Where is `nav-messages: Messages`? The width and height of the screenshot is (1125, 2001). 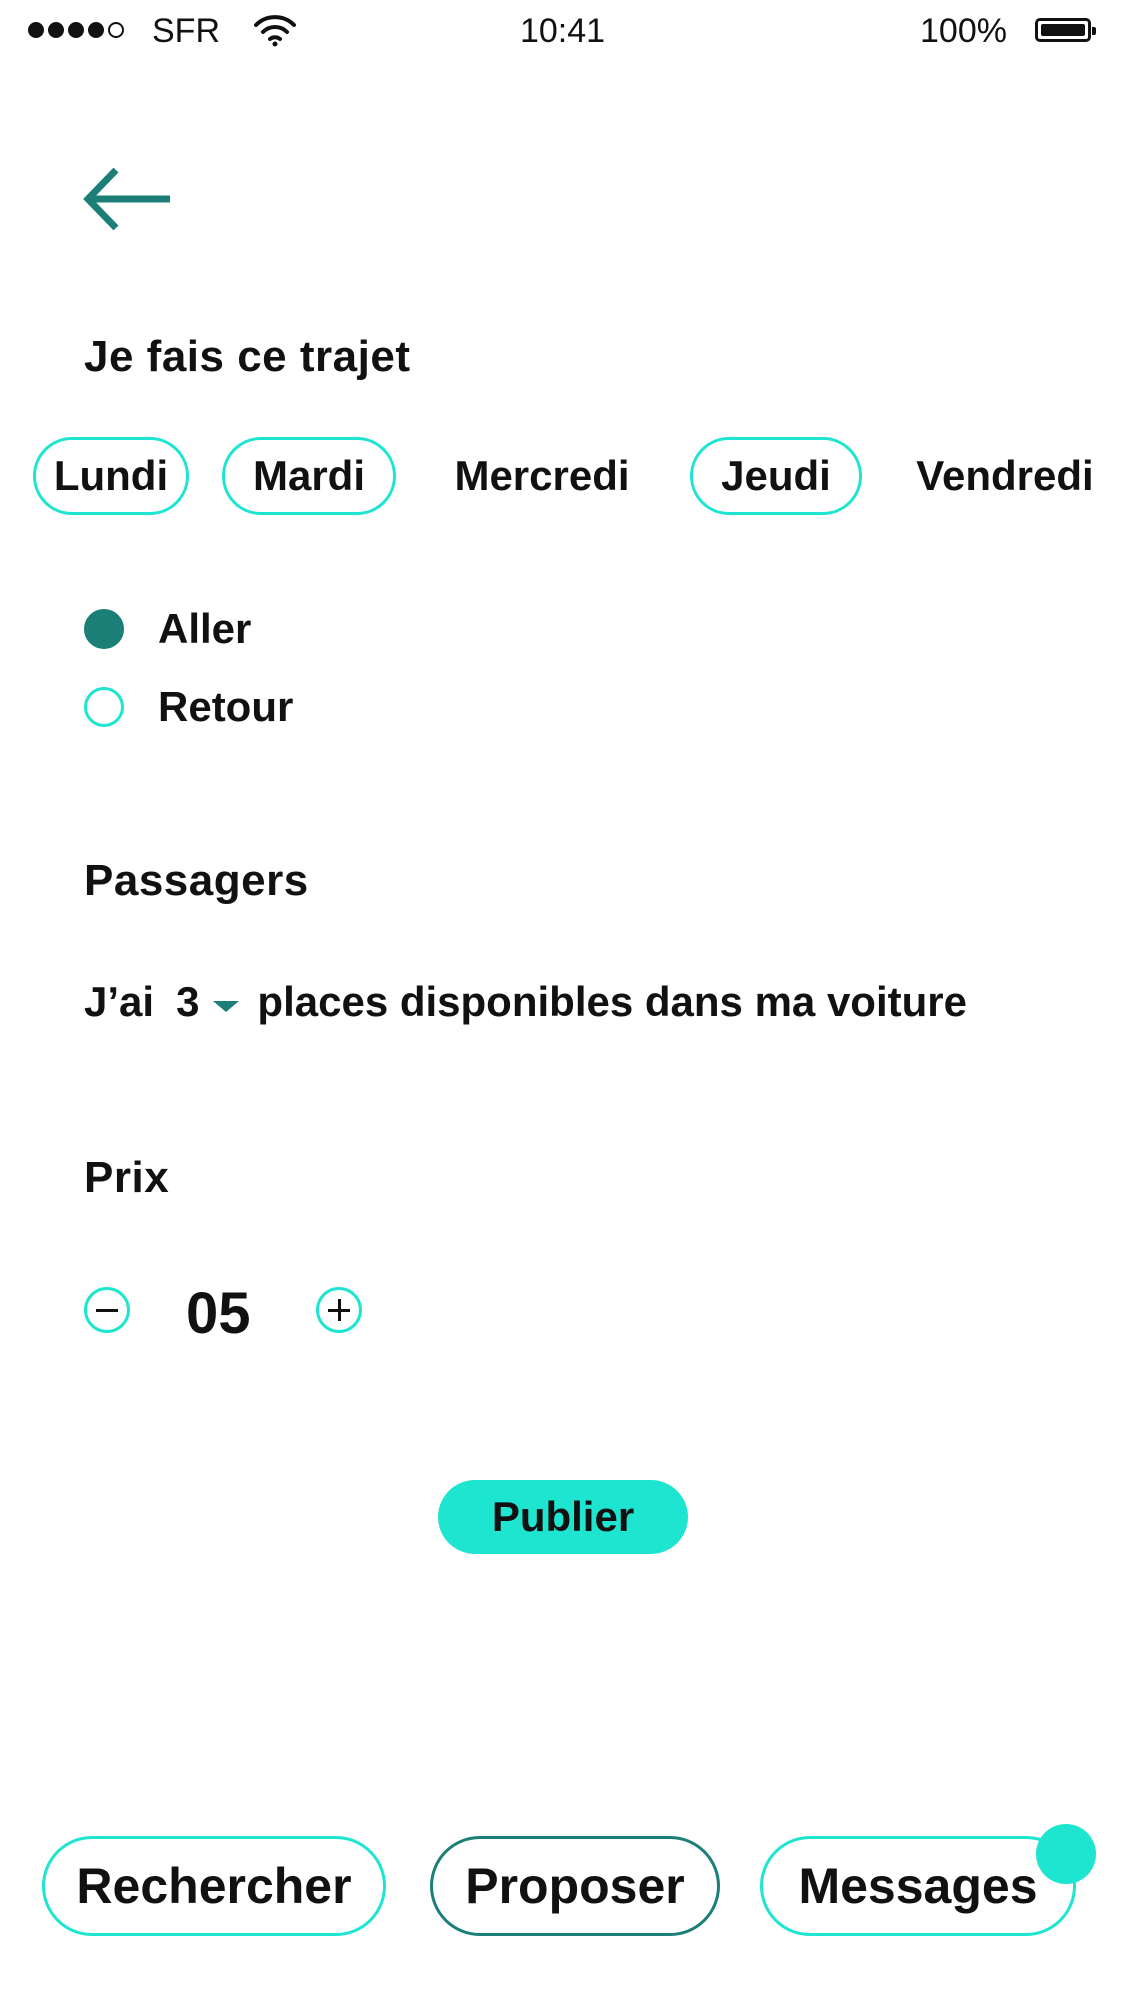 nav-messages: Messages is located at coordinates (918, 1886).